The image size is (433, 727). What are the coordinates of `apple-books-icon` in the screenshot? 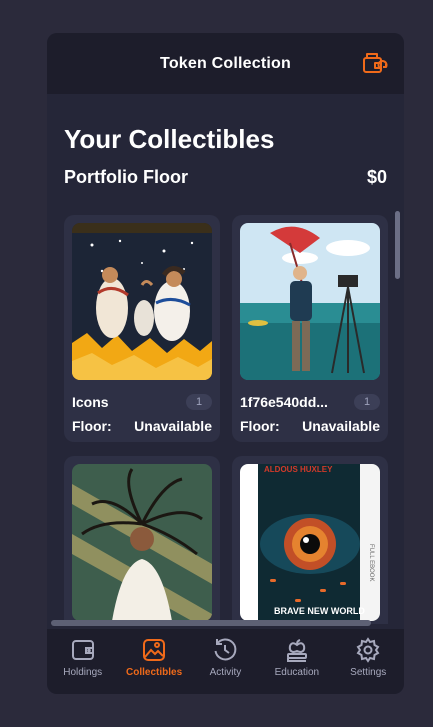 It's located at (296, 650).